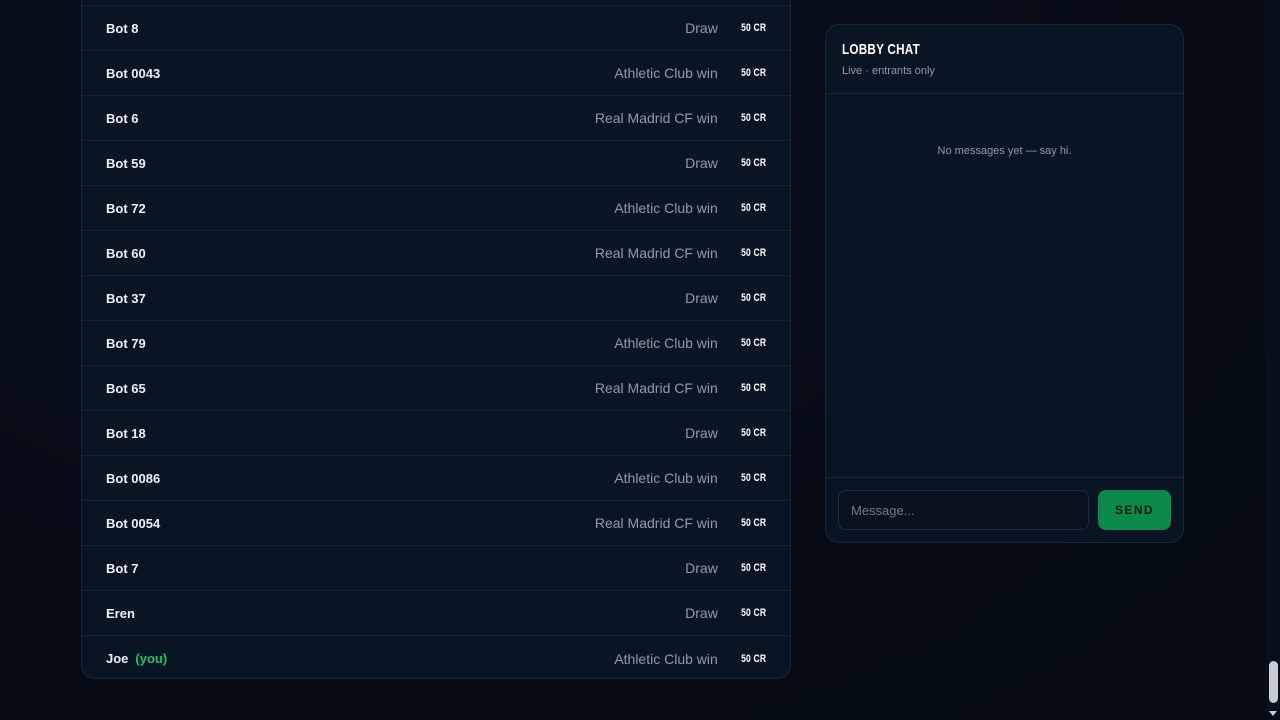  I want to click on entry-row: Bot 0043 Athletic Club win 50 CR, so click(436, 73).